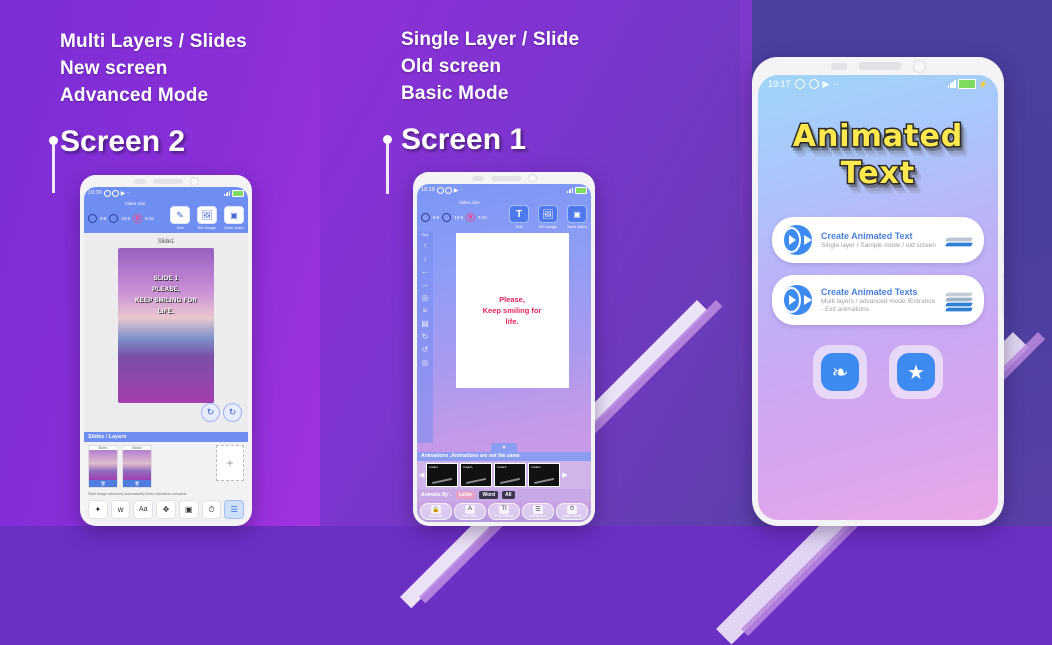 This screenshot has width=1052, height=645. Describe the element at coordinates (425, 284) in the screenshot. I see `arrow-right-icon: →` at that location.